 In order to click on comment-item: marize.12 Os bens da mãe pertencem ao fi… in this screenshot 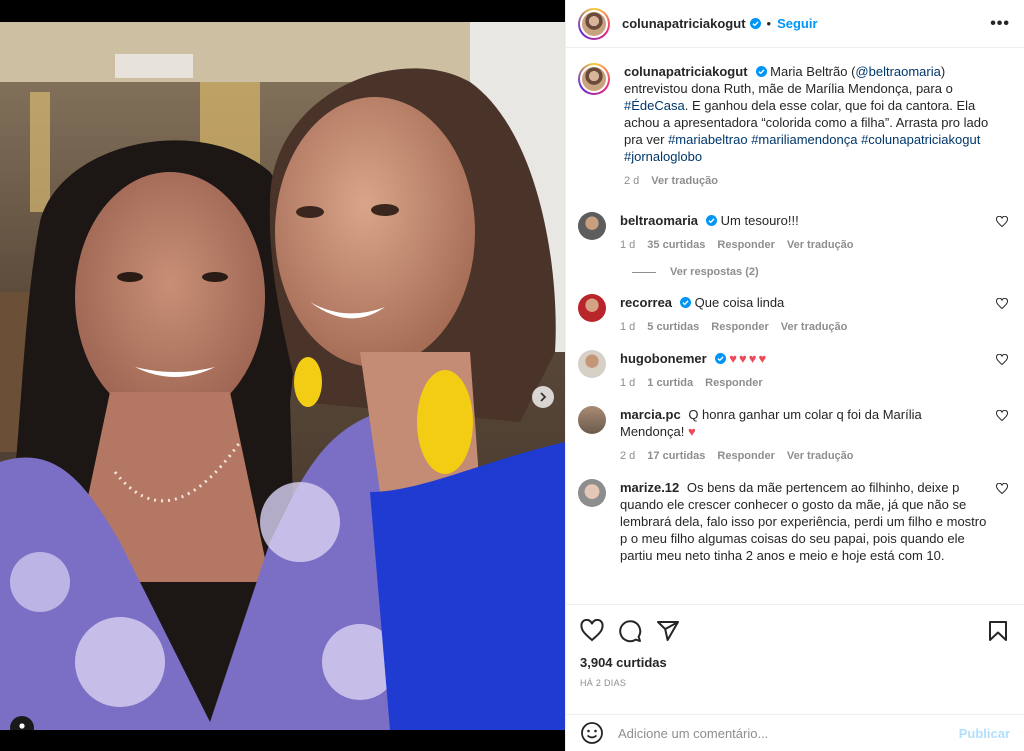, I will do `click(793, 521)`.